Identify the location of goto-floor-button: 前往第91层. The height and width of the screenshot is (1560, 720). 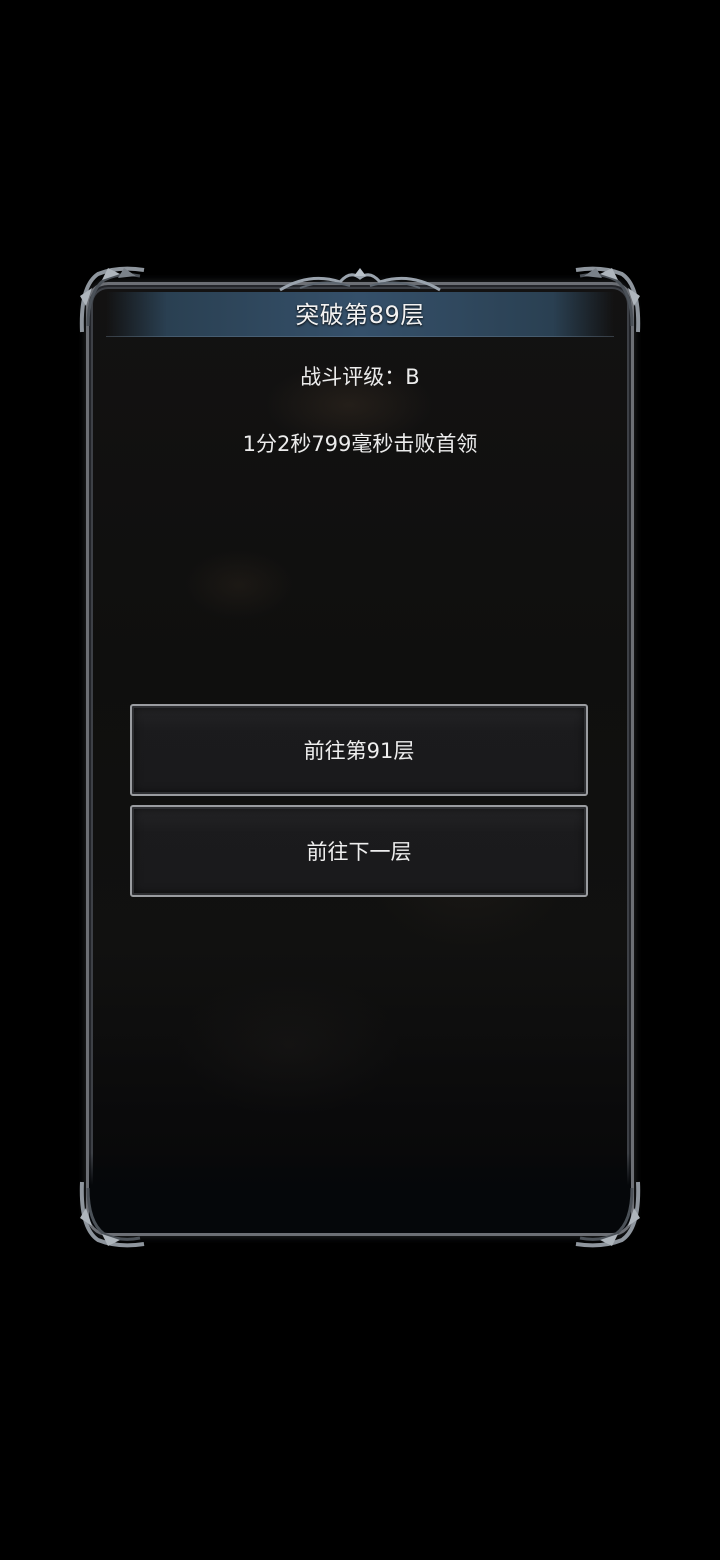
(359, 750).